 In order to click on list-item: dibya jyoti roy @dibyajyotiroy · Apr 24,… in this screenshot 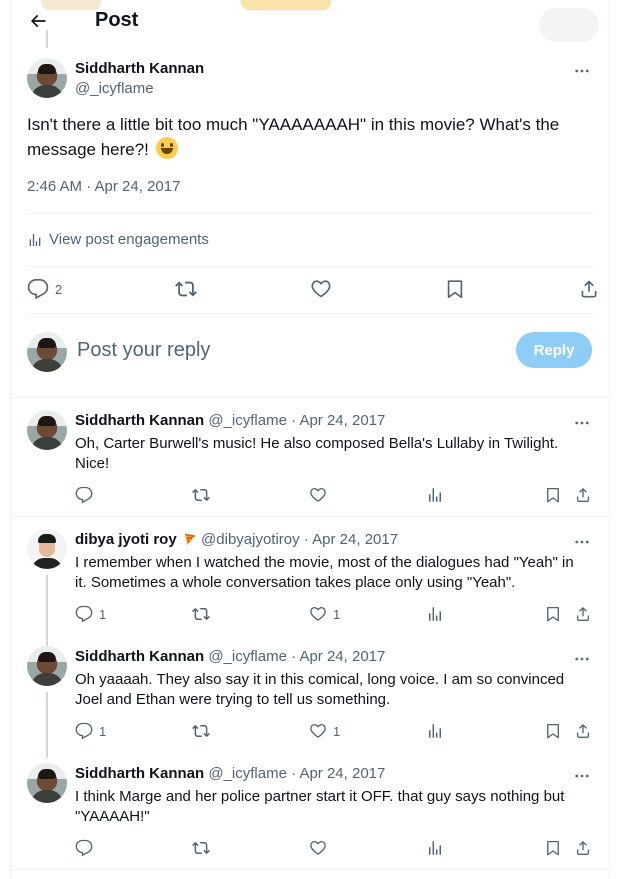, I will do `click(310, 584)`.